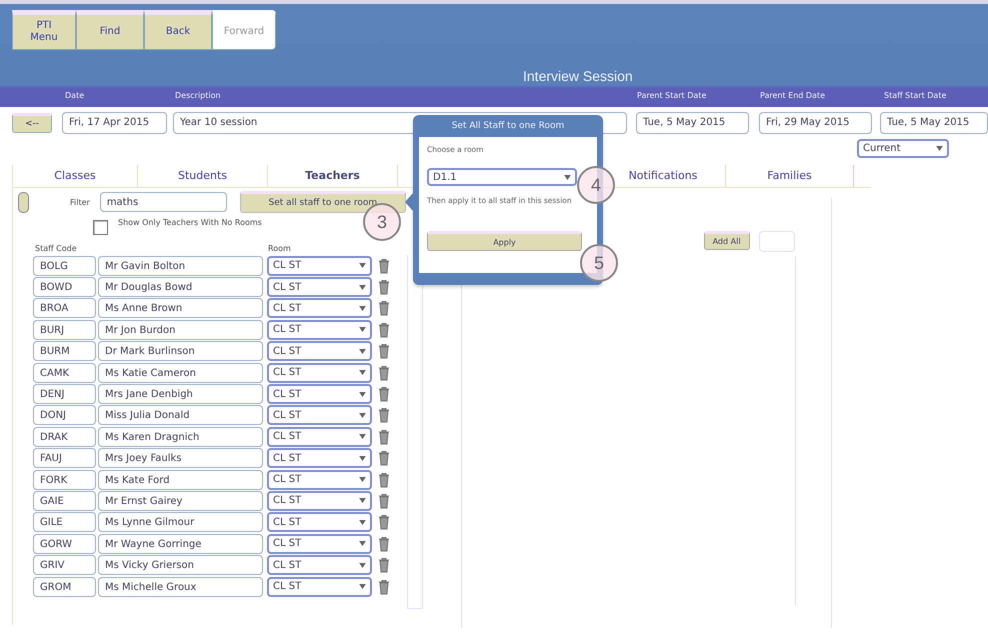  What do you see at coordinates (163, 202) in the screenshot?
I see `filter-field: maths` at bounding box center [163, 202].